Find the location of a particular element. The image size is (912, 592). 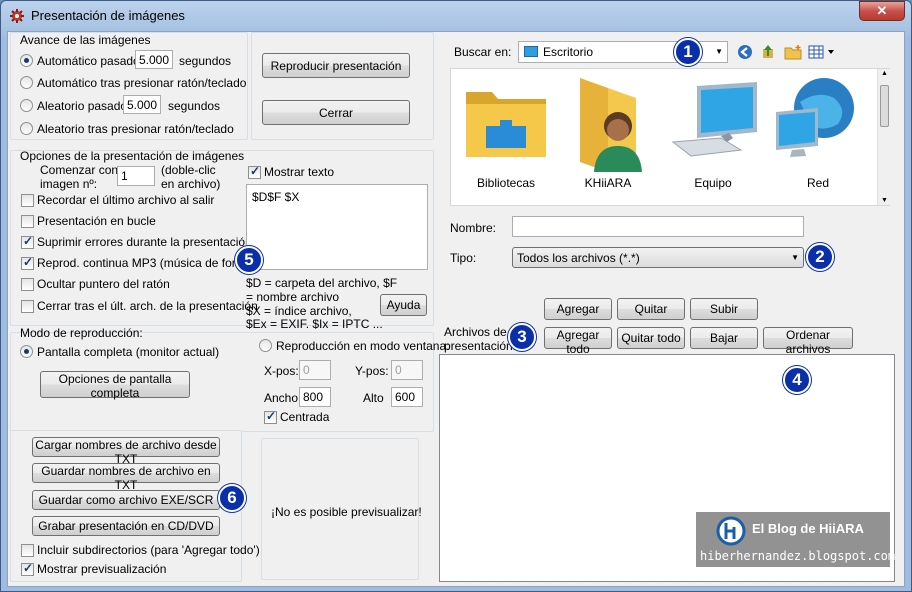

random-click-radio is located at coordinates (26, 128).